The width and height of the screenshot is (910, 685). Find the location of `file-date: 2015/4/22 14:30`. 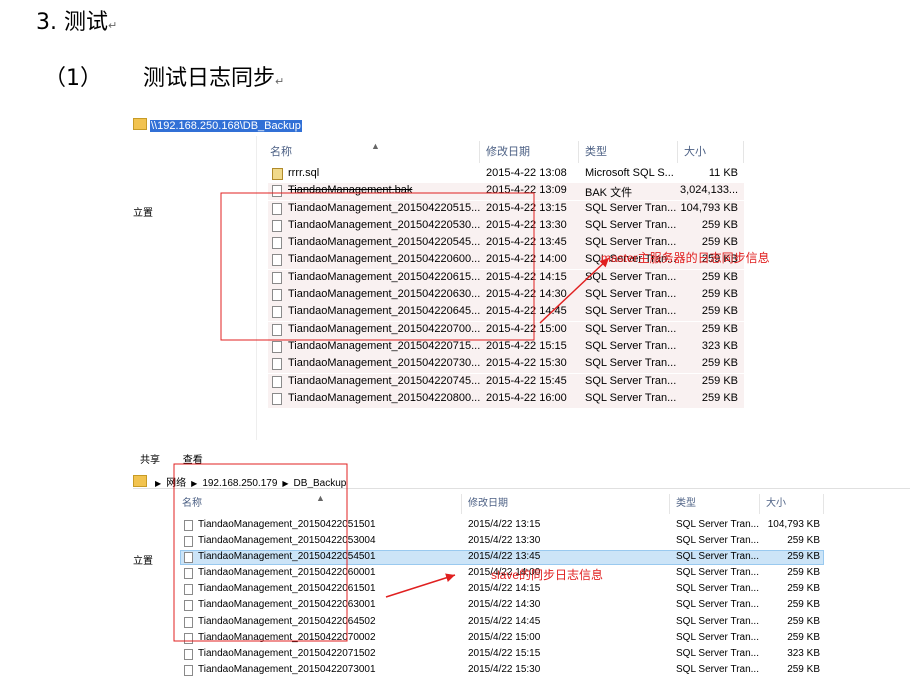

file-date: 2015/4/22 14:30 is located at coordinates (504, 605).